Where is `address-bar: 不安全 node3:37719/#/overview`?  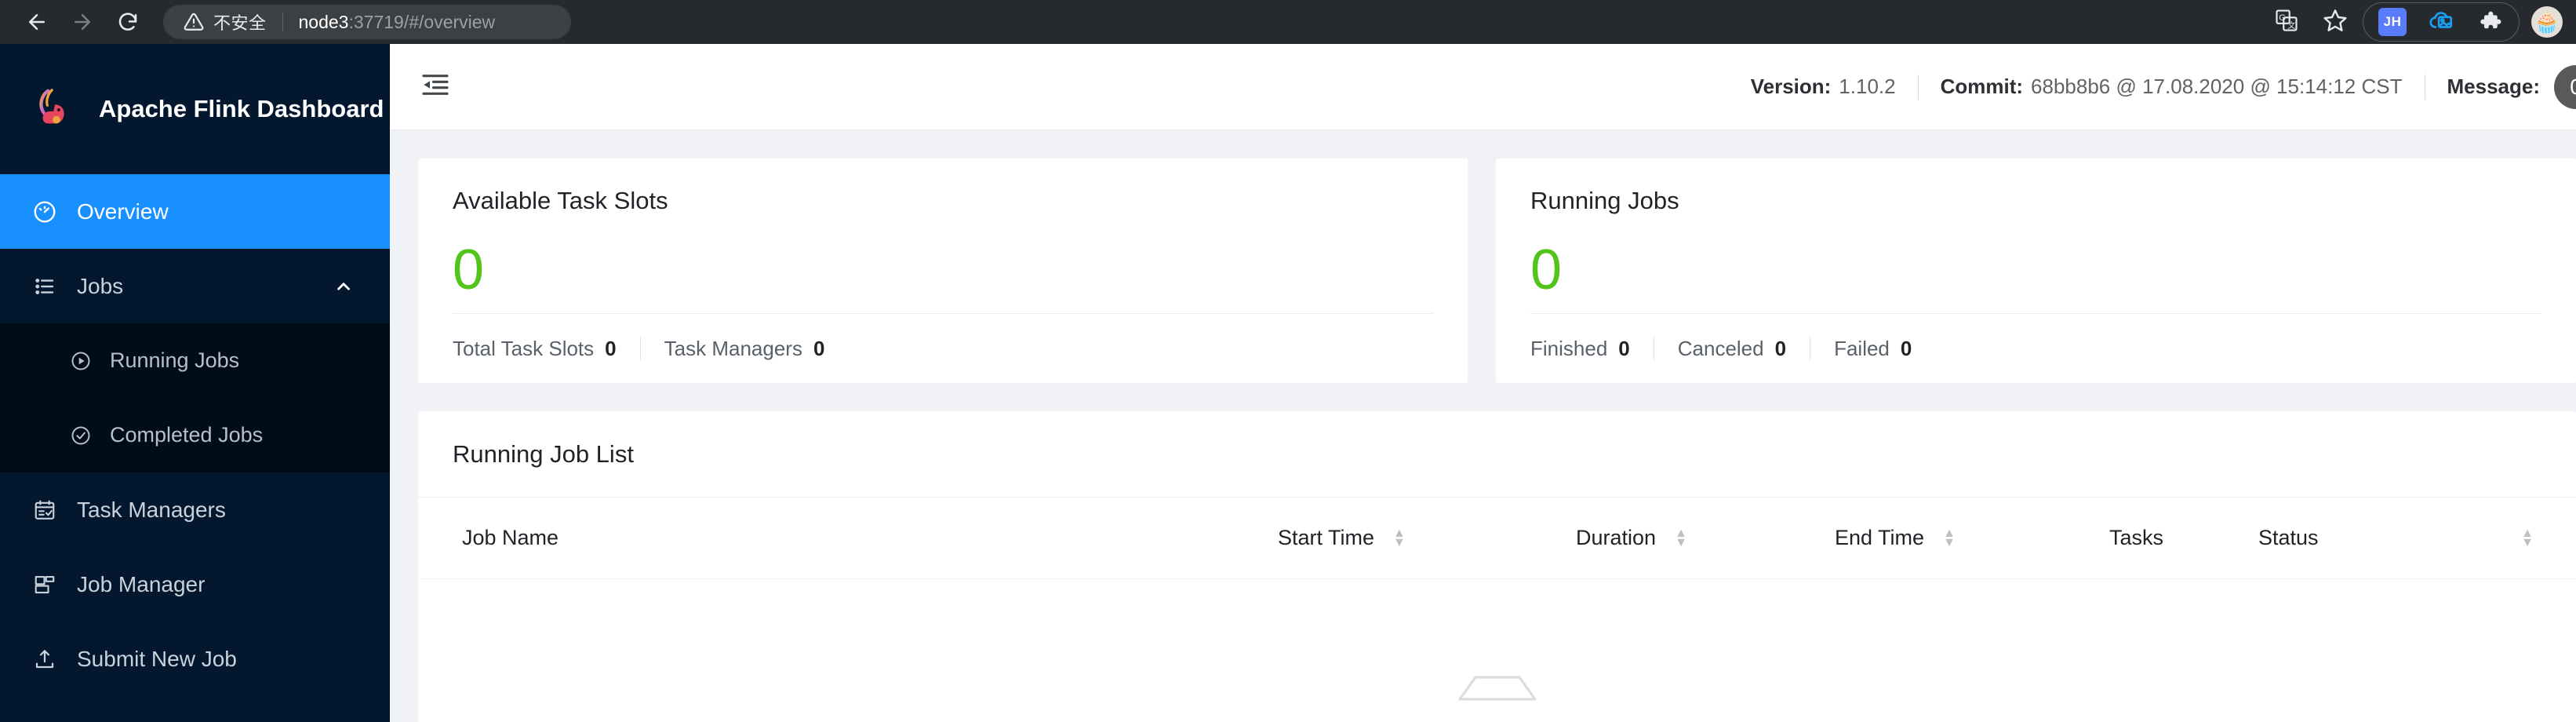 address-bar: 不安全 node3:37719/#/overview is located at coordinates (367, 22).